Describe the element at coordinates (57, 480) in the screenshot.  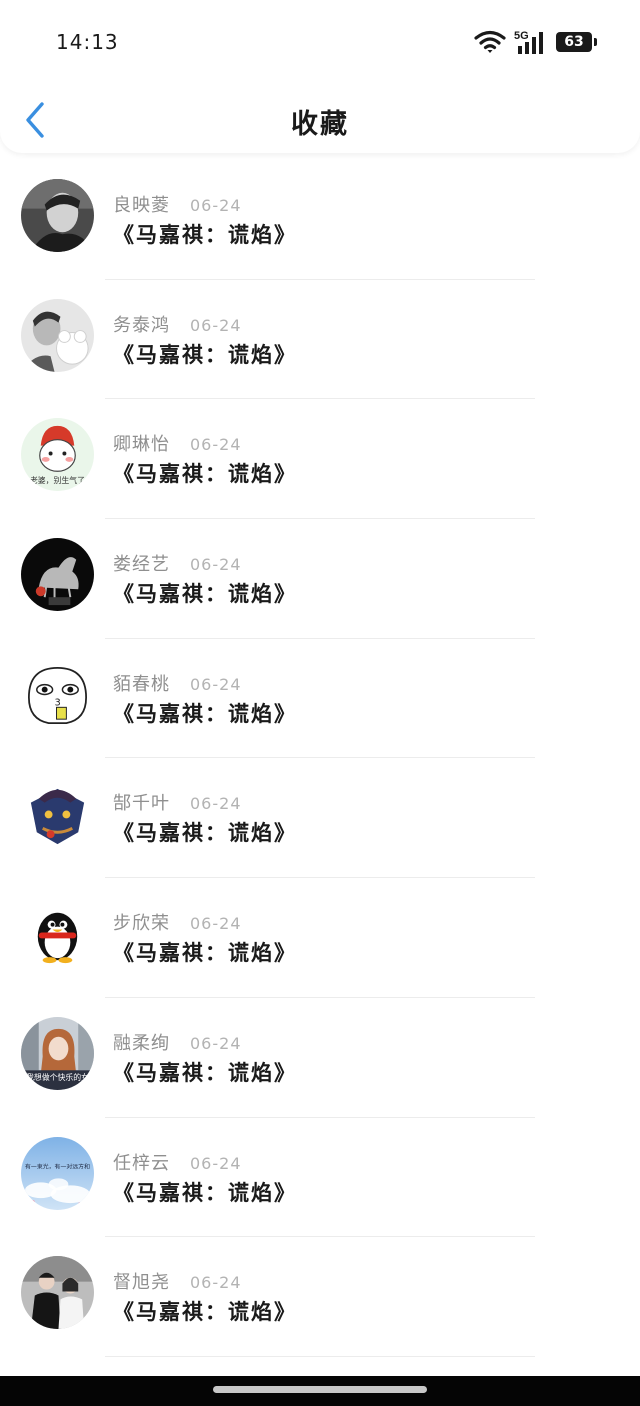
I see `avatar-caption: 老婆，别生气了` at that location.